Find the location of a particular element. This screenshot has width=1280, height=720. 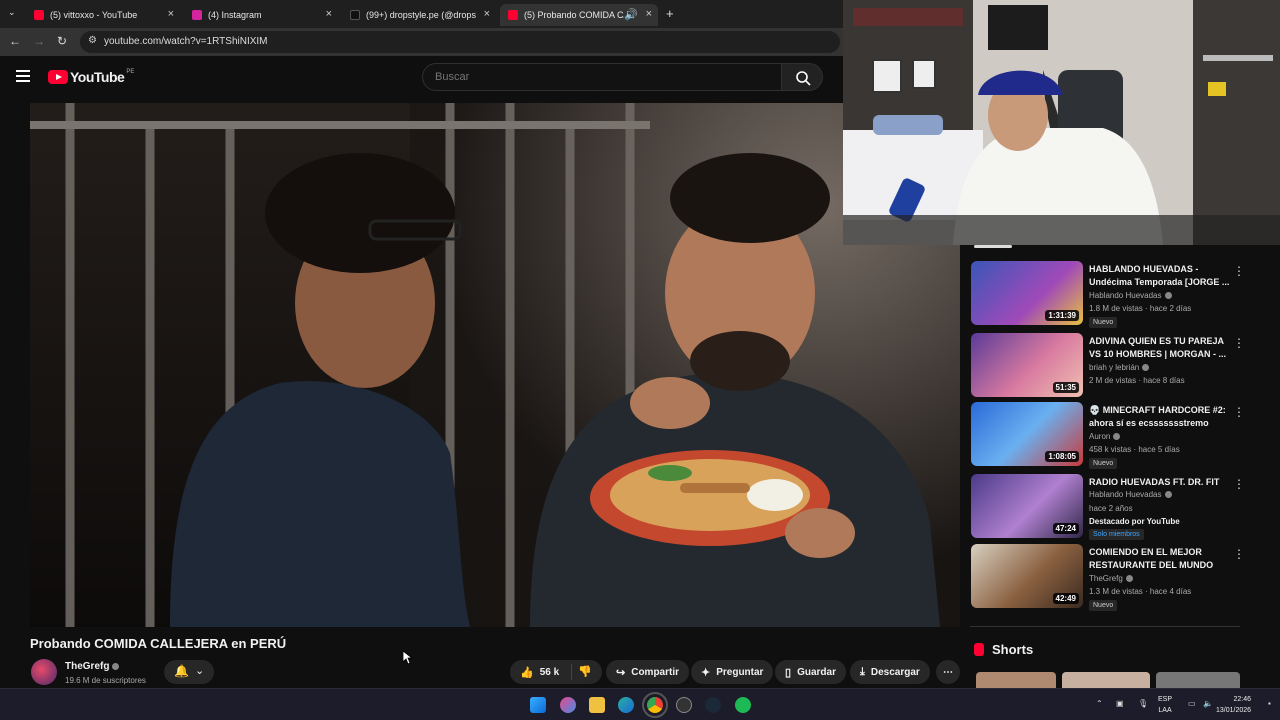

lang-line1: ESP is located at coordinates (1165, 699).